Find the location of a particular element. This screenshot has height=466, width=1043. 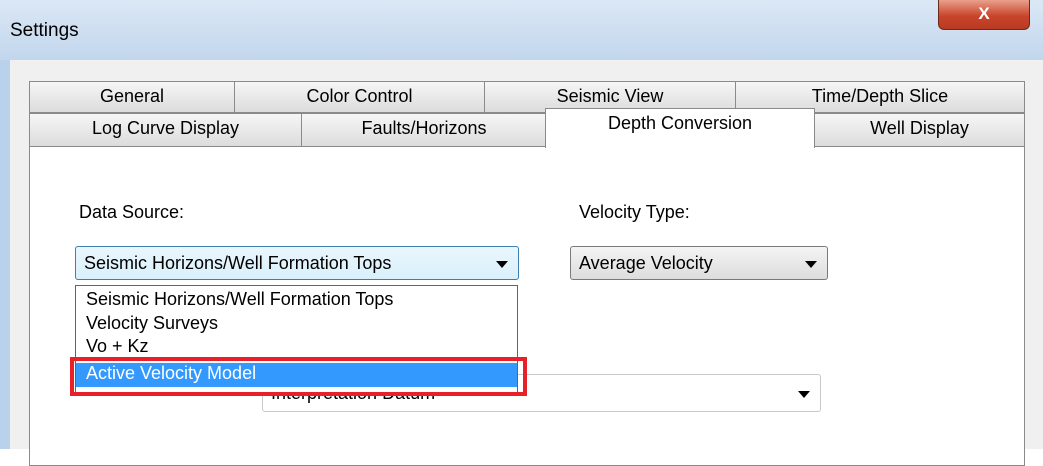

tab-faults-horizons: Faults/Horizons is located at coordinates (424, 130).